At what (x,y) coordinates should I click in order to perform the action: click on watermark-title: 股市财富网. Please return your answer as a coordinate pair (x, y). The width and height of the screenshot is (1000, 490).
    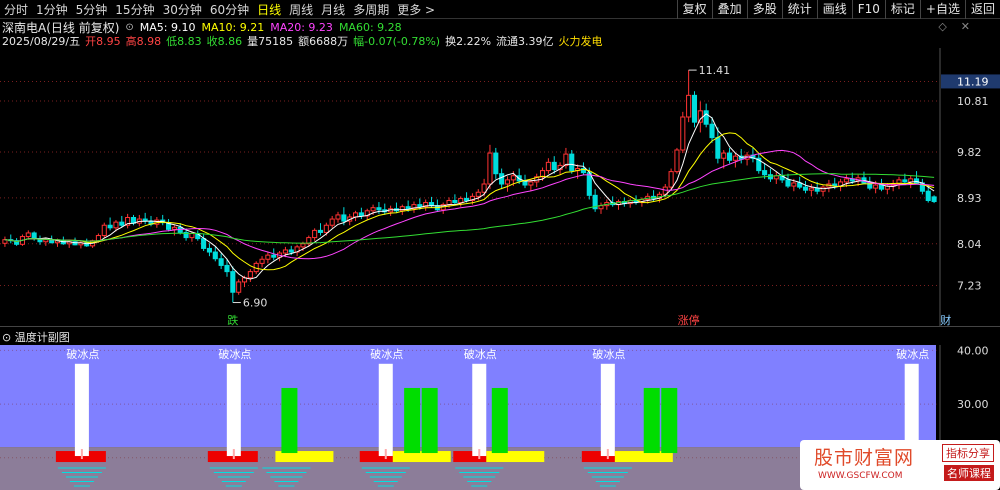
    Looking at the image, I should click on (864, 458).